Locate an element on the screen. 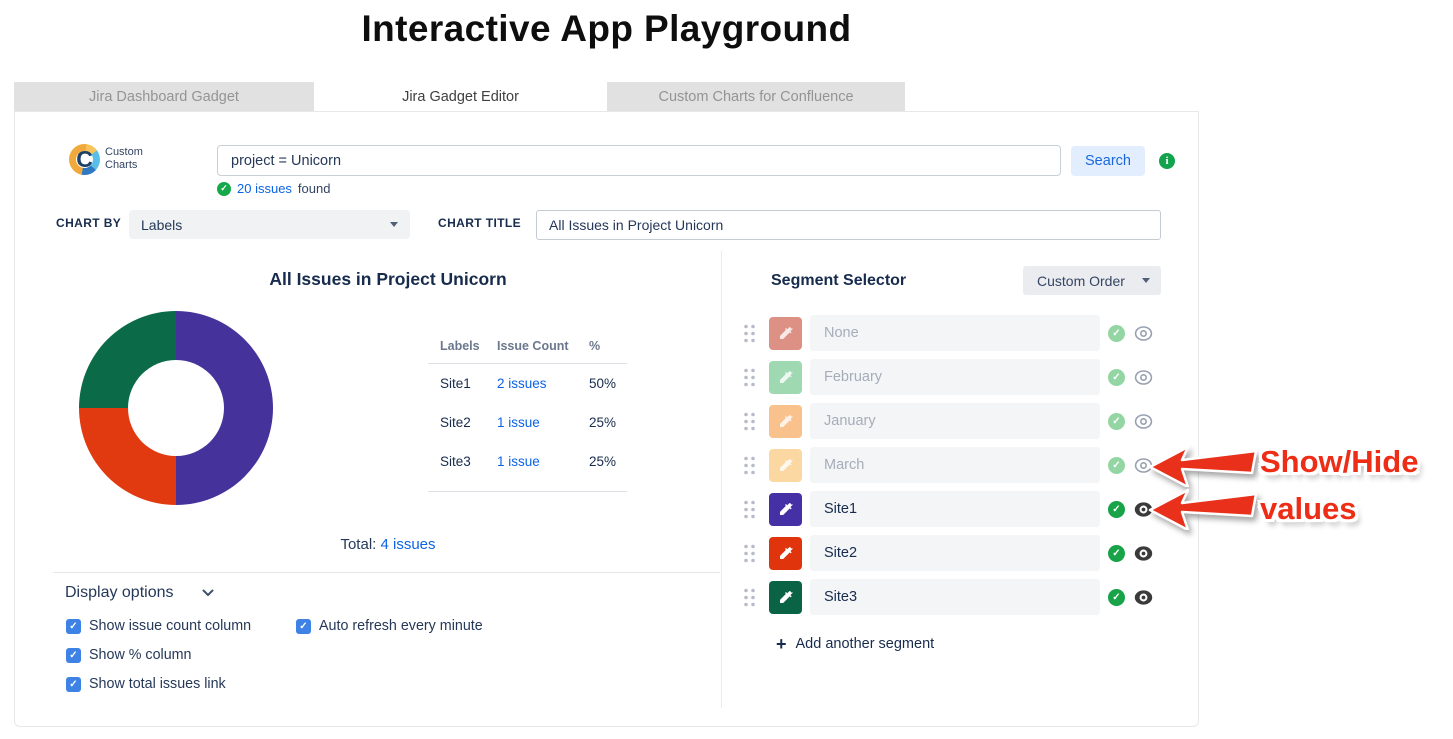 Image resolution: width=1453 pixels, height=739 pixels. issue-count-link: 2 issues is located at coordinates (543, 383).